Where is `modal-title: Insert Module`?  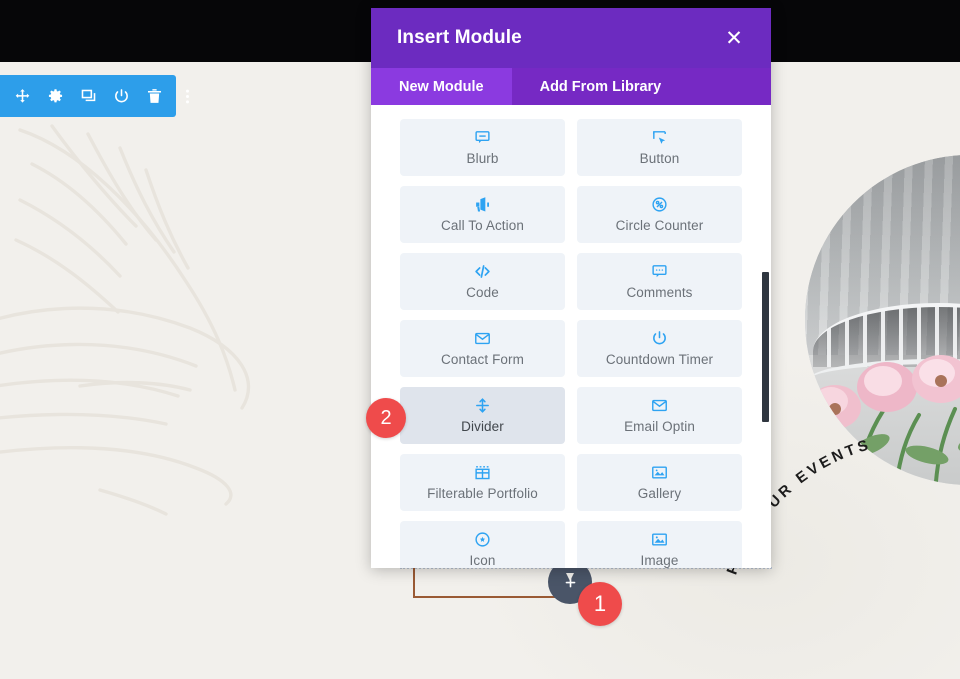
modal-title: Insert Module is located at coordinates (459, 37).